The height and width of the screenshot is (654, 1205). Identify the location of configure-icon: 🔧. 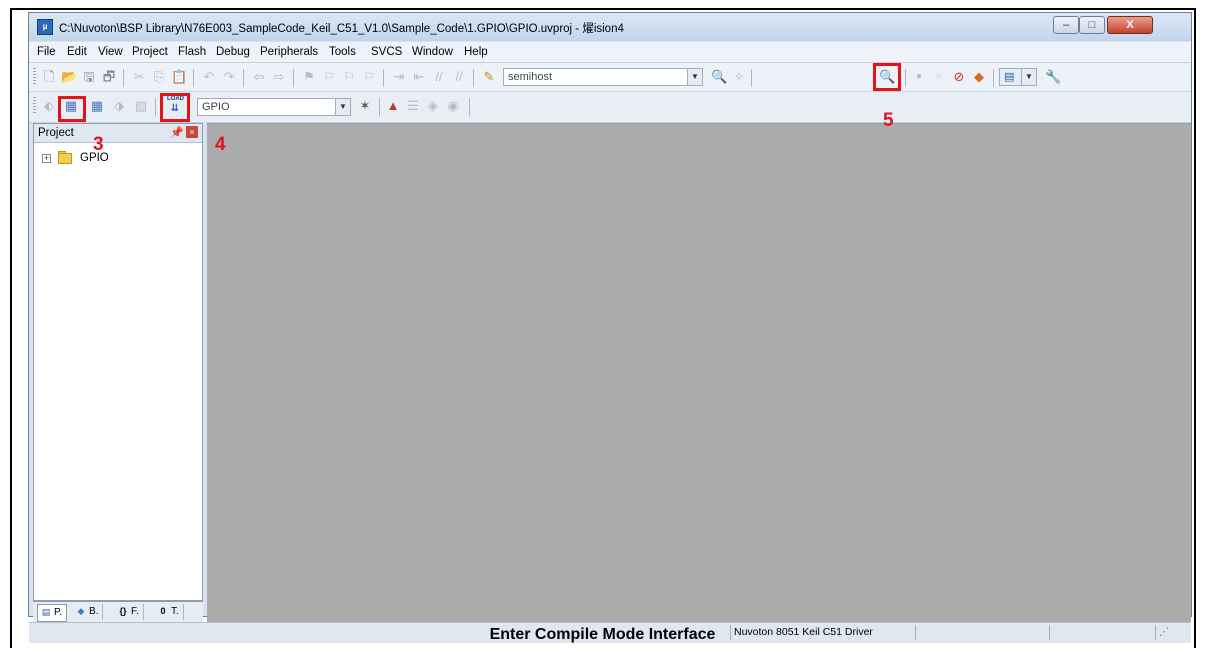
(1053, 77).